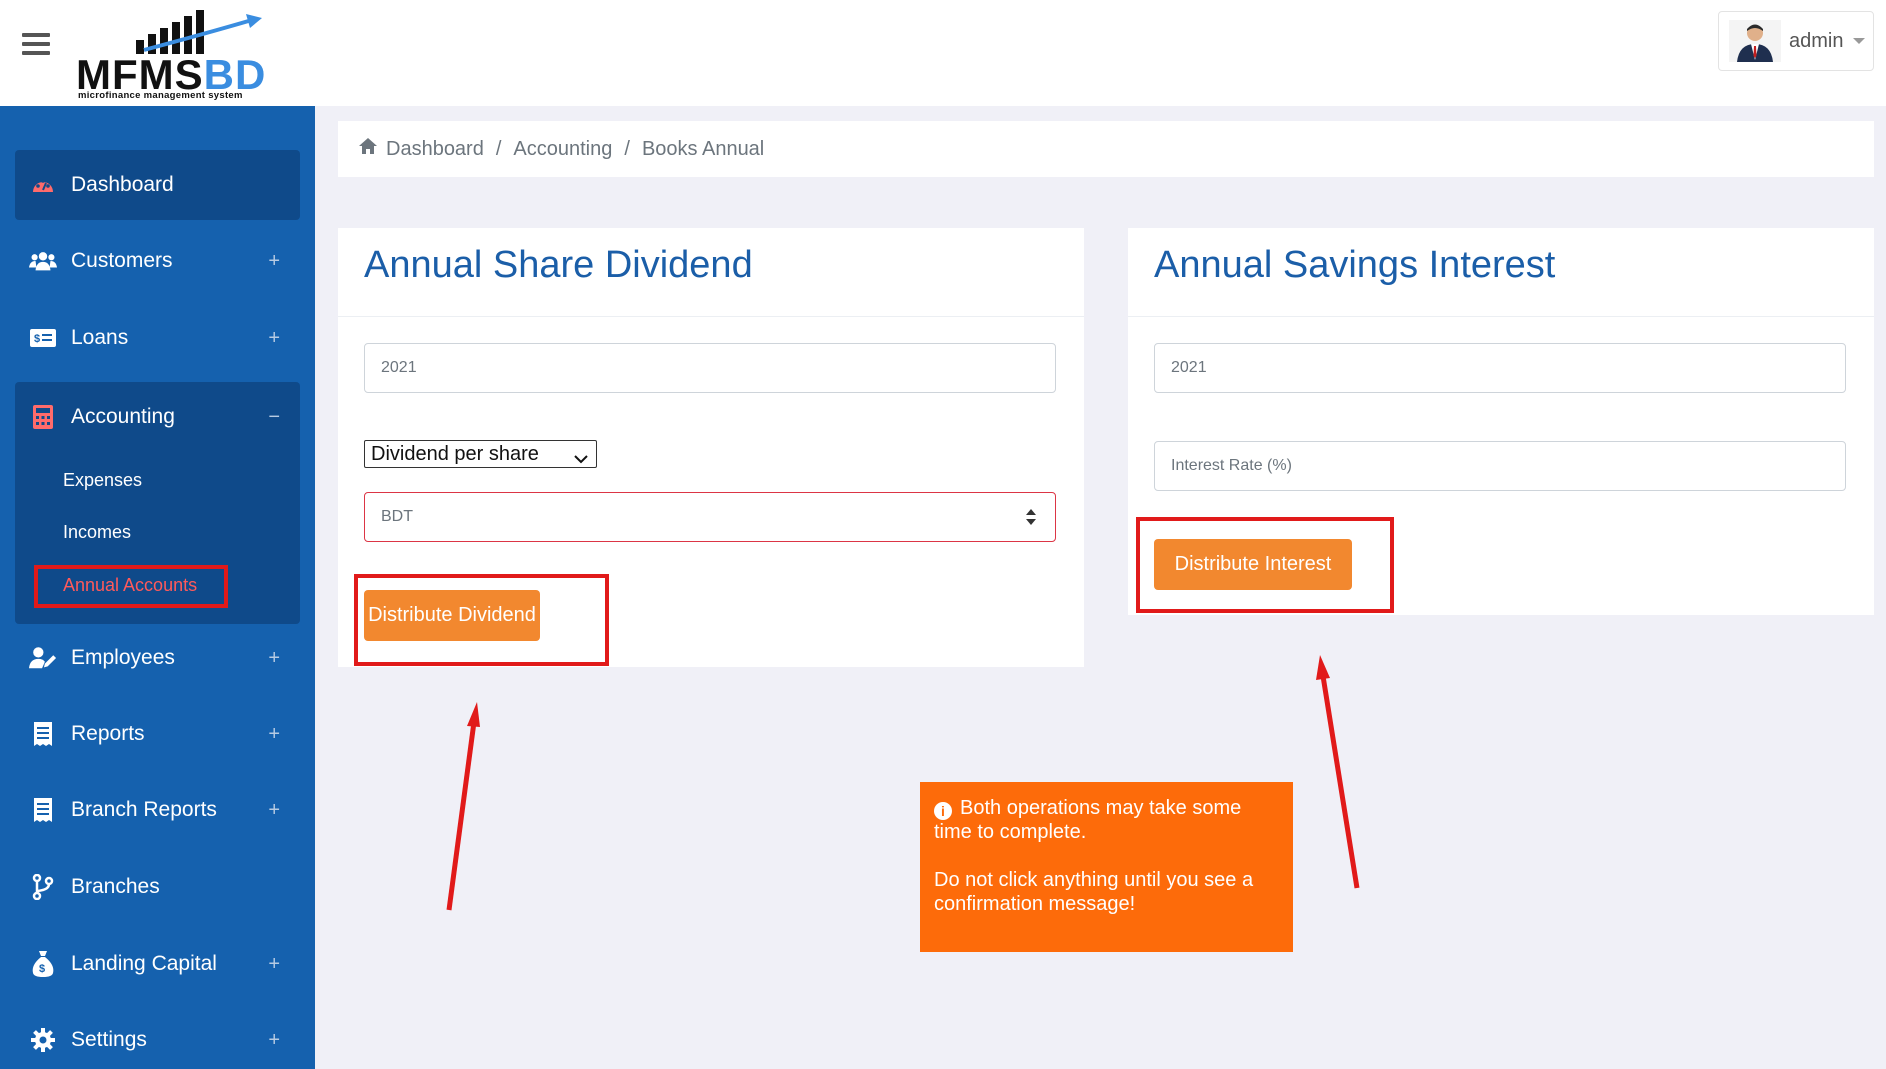  Describe the element at coordinates (123, 416) in the screenshot. I see `sidebar-item-label: Accounting` at that location.